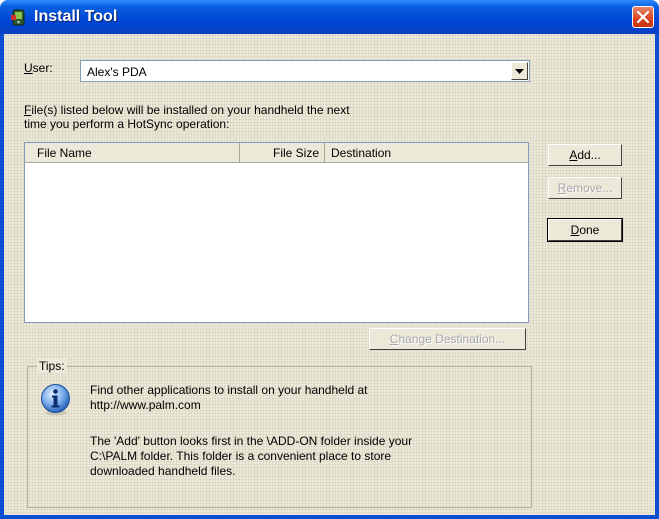  What do you see at coordinates (76, 16) in the screenshot?
I see `window-title: Install Tool` at bounding box center [76, 16].